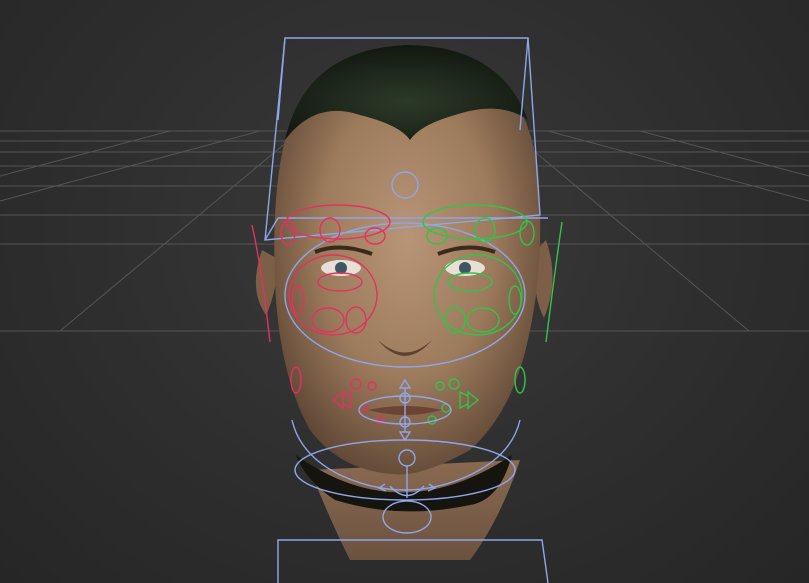  Describe the element at coordinates (341, 268) in the screenshot. I see `right-iris` at that location.